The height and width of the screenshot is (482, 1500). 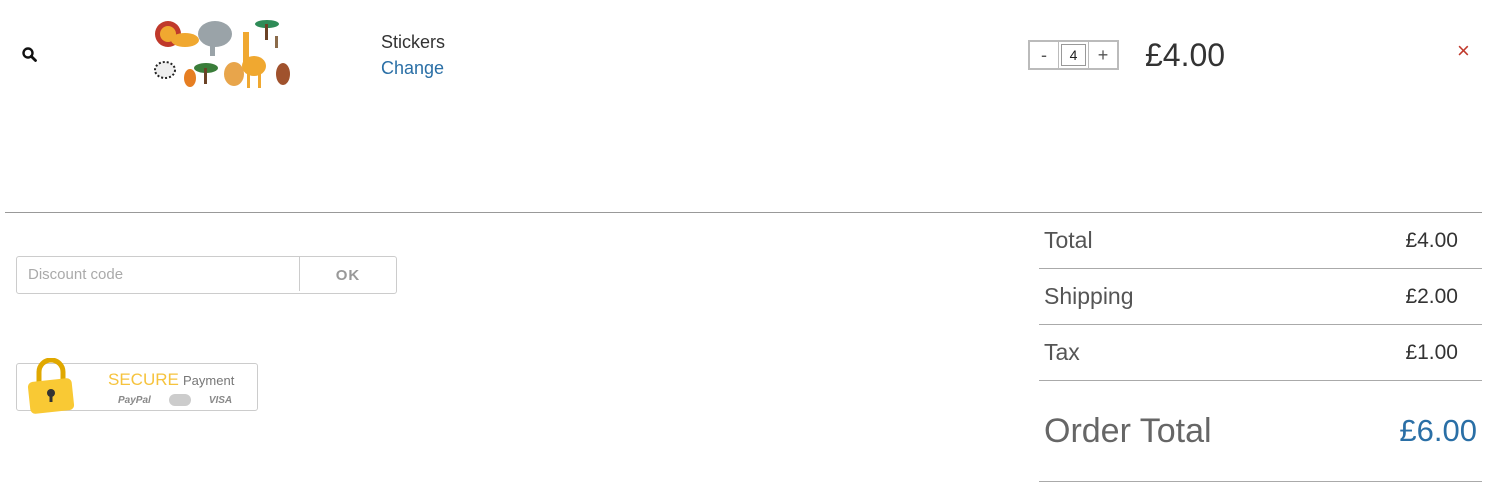 I want to click on visa-logo: VISA, so click(x=220, y=400).